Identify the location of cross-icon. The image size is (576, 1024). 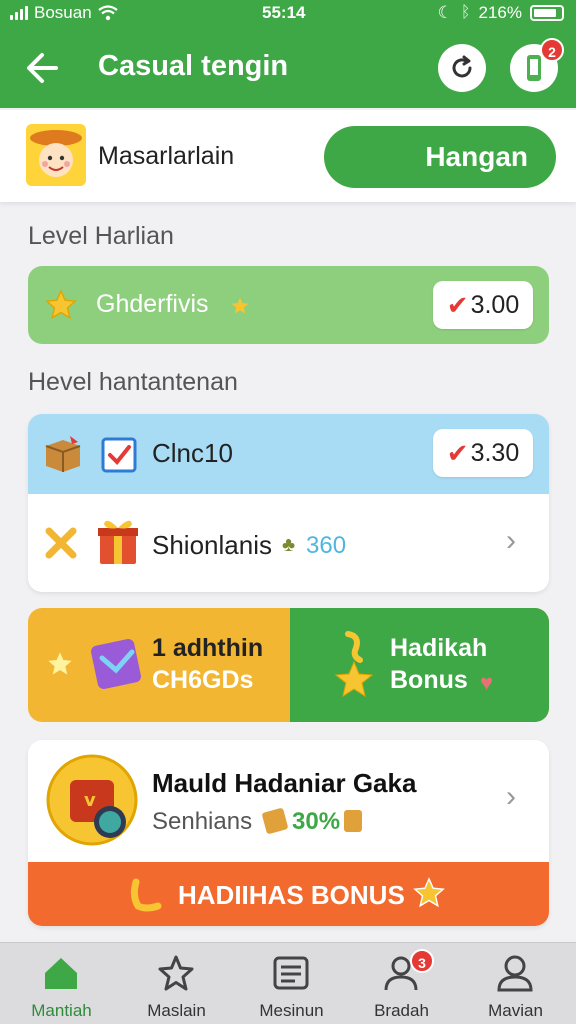
(61, 543).